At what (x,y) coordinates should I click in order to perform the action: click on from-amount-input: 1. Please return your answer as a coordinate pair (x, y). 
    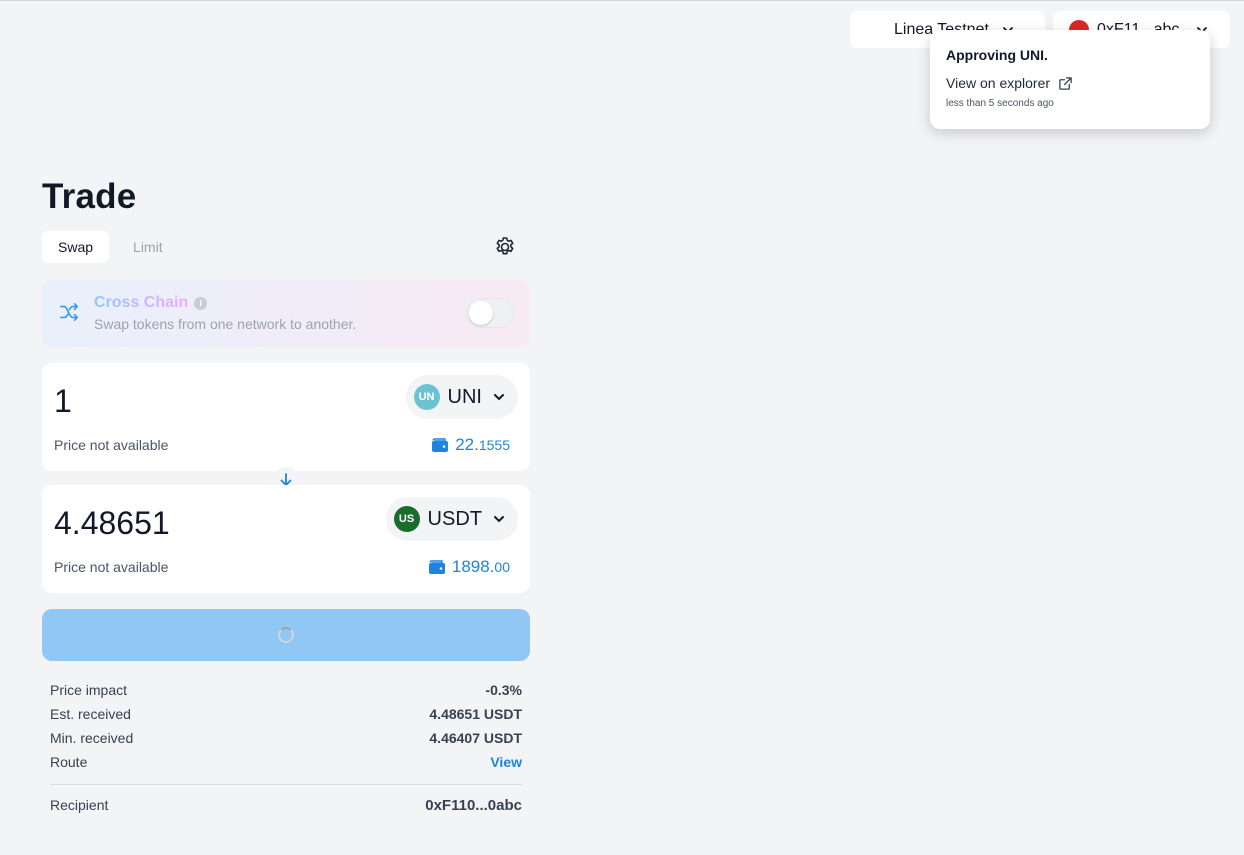
    Looking at the image, I should click on (63, 401).